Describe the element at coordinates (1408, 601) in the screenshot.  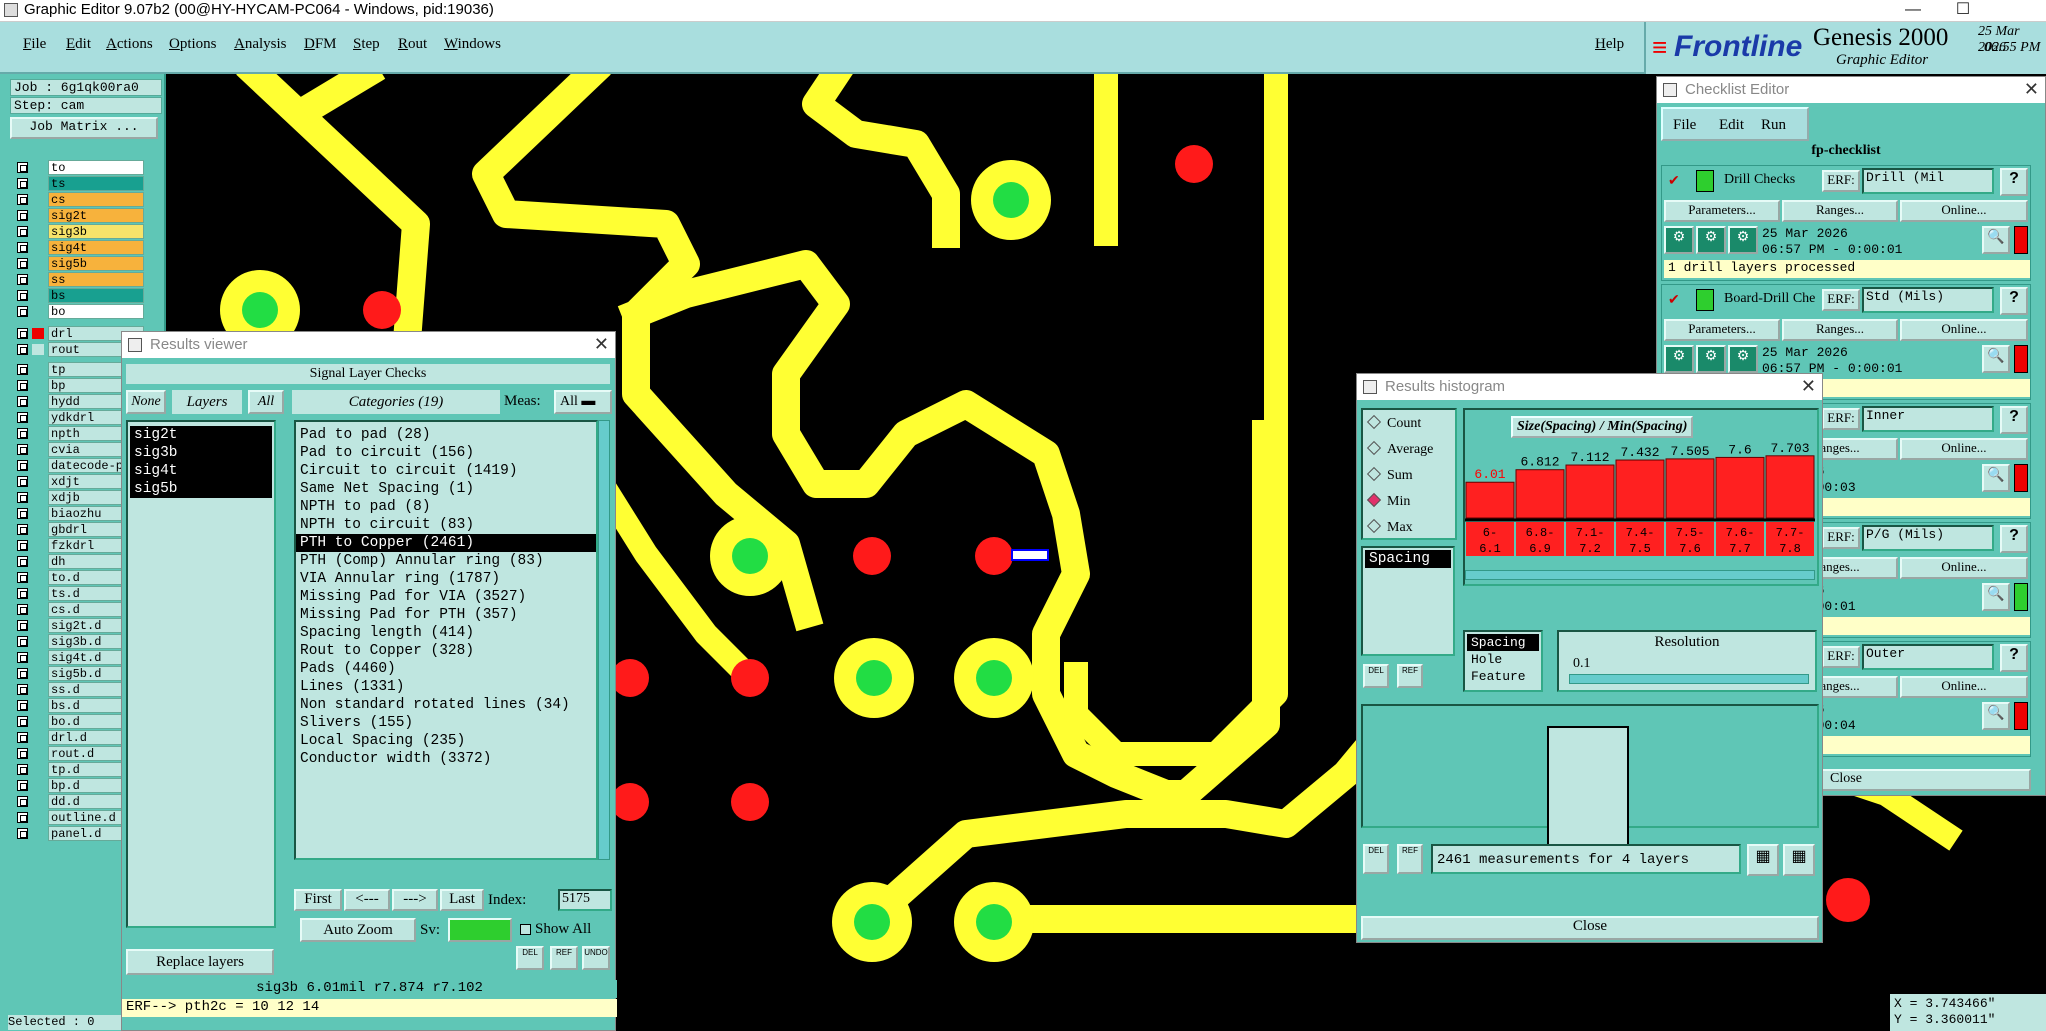
I see `histogram-list: Spacing` at that location.